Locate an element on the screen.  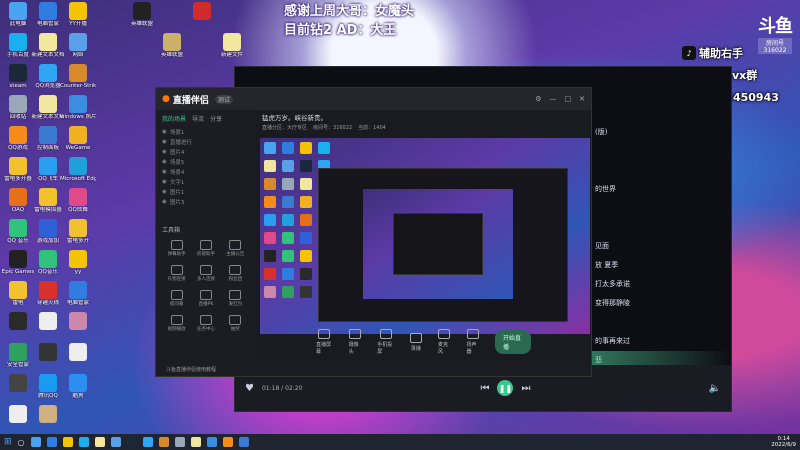
scene-label: 图片3 is located at coordinates (177, 203).